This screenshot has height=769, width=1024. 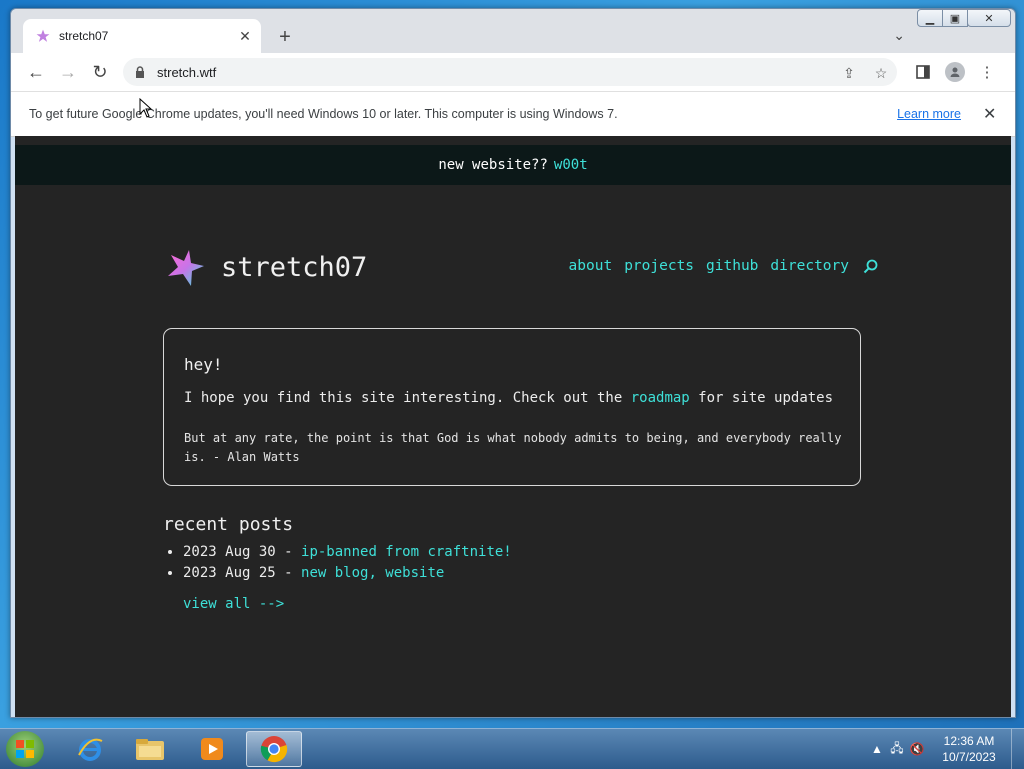 I want to click on system-tray: ▲ 🖧 🔇 12:36 AM 10/7/2023, so click(x=945, y=749).